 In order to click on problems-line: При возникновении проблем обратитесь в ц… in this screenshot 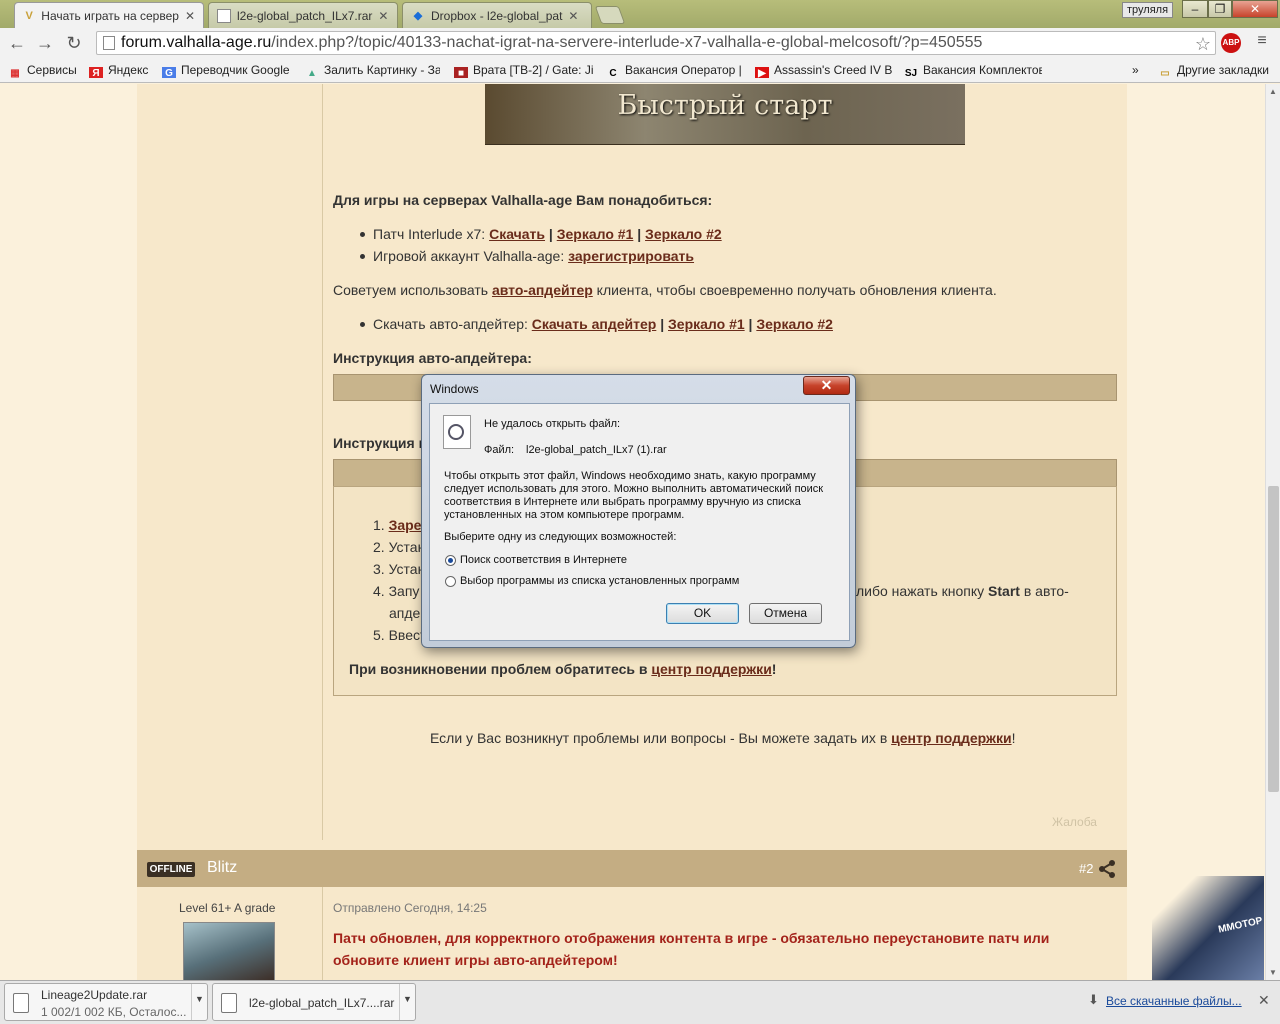, I will do `click(562, 669)`.